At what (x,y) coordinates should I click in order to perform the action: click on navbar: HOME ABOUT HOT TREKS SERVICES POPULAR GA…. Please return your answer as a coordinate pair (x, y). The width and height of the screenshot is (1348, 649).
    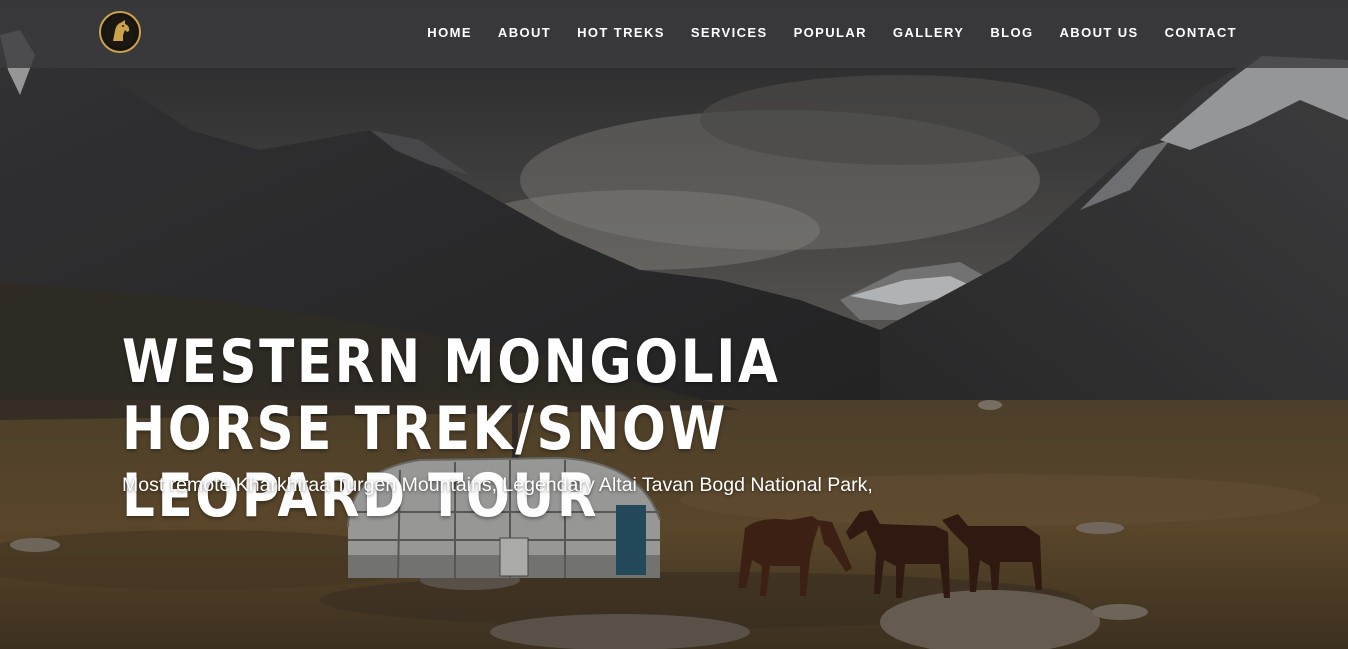
    Looking at the image, I should click on (674, 34).